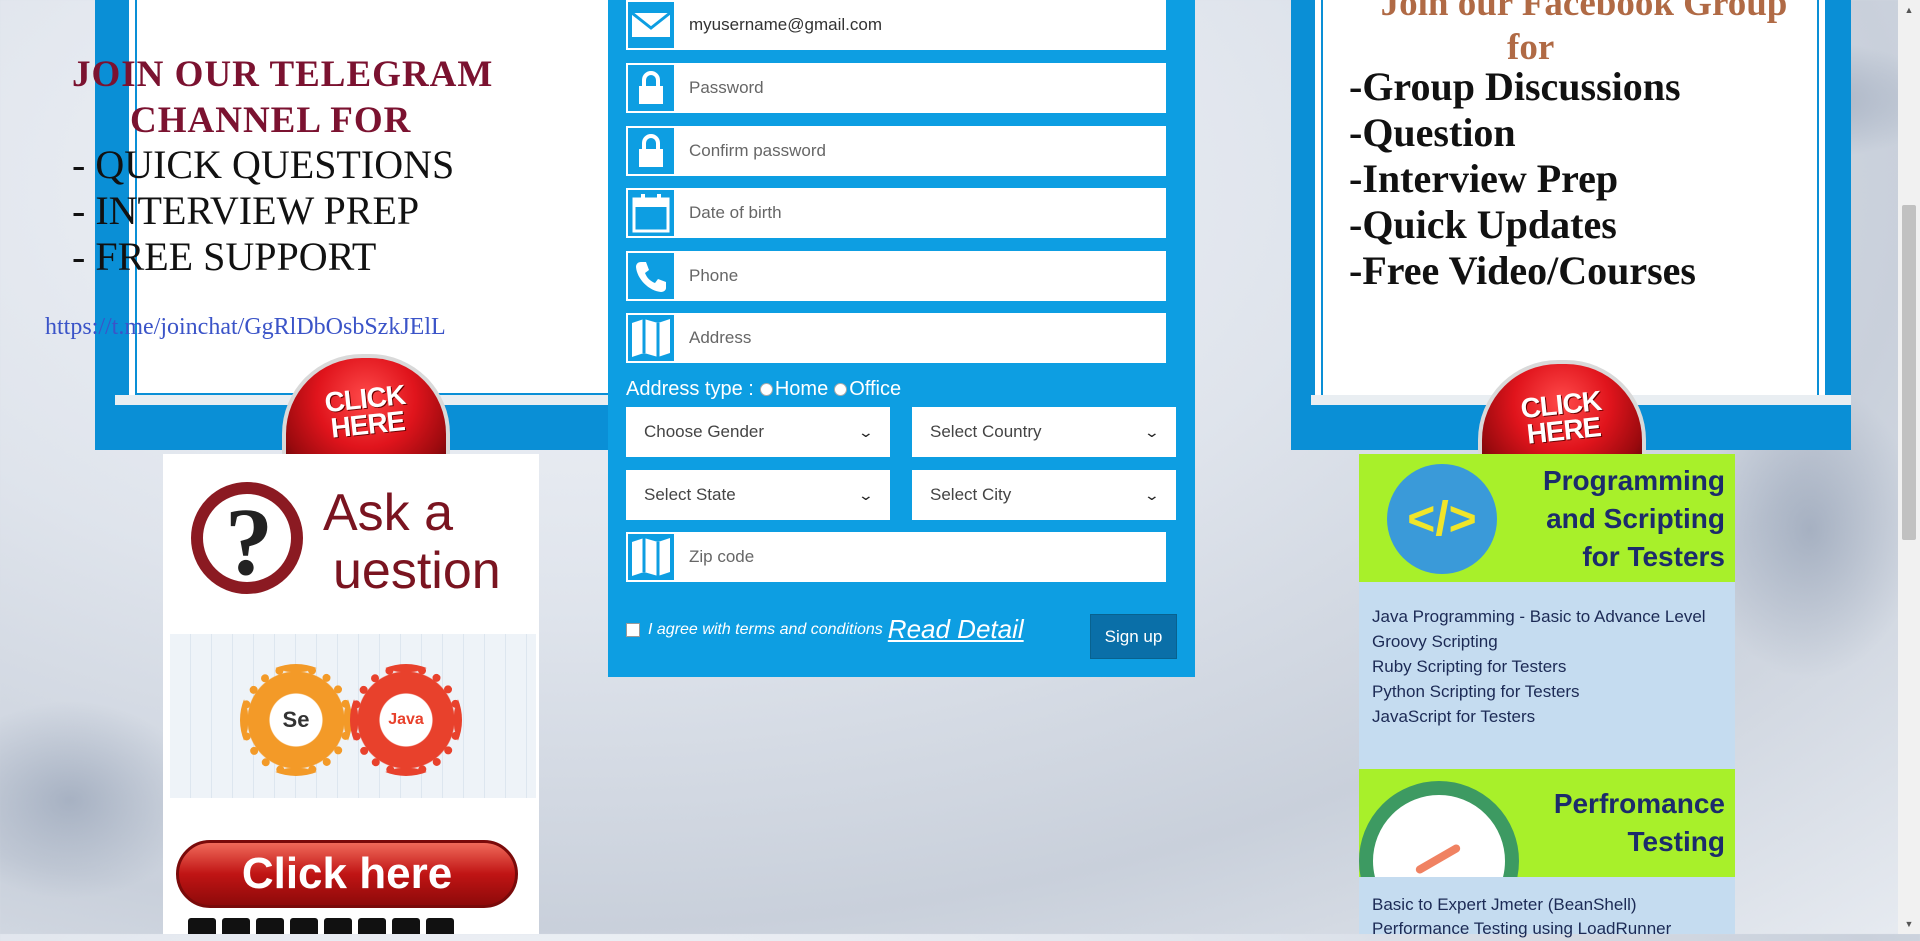 The height and width of the screenshot is (941, 1920). I want to click on address-type: Address type : Home Office, so click(763, 389).